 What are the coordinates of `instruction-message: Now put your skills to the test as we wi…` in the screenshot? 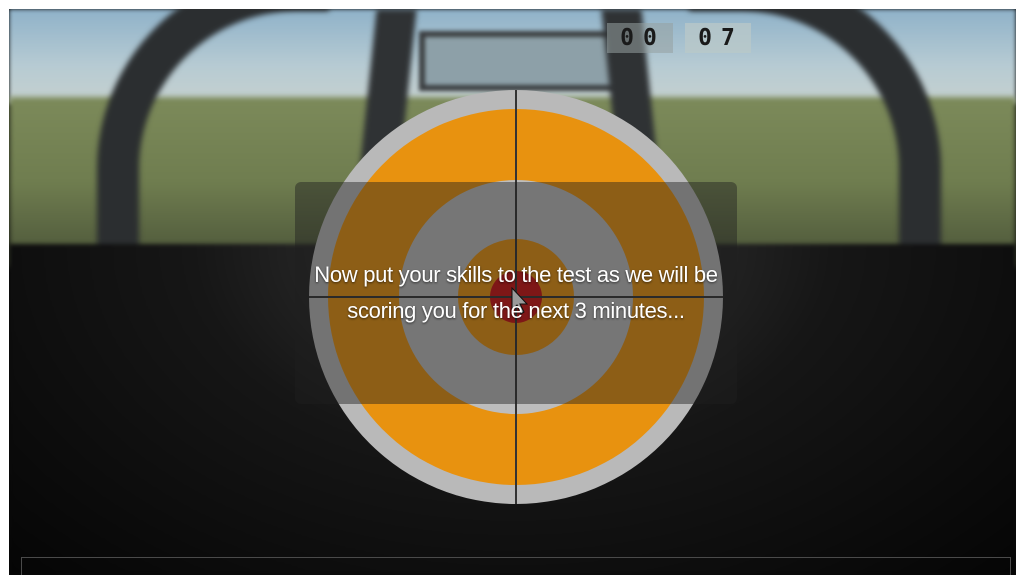 It's located at (516, 292).